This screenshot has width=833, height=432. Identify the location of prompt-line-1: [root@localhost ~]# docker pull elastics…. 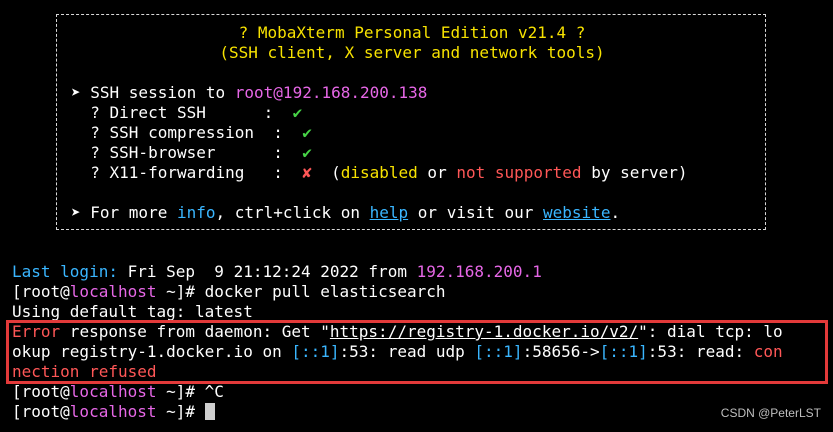
(229, 292).